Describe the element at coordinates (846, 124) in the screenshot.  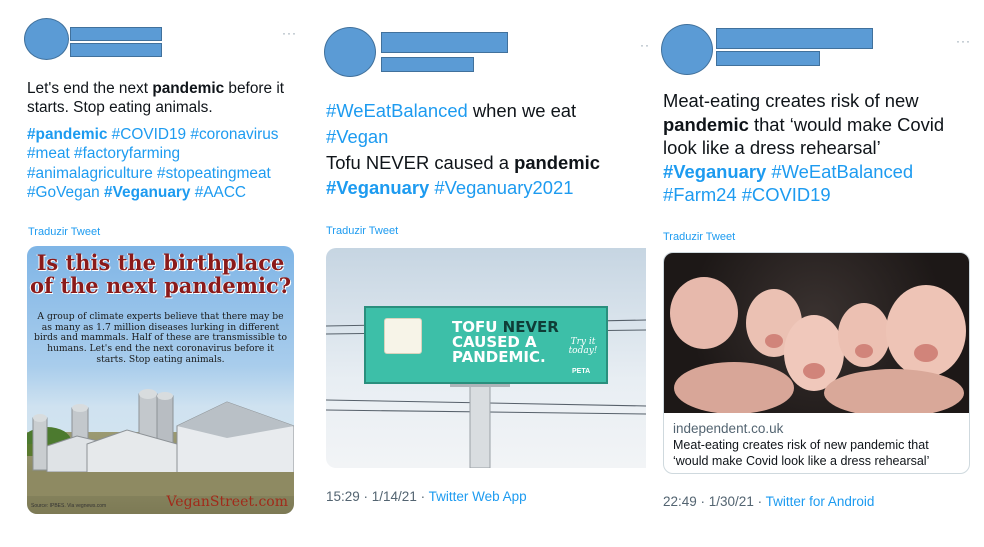
I see `text-segment: that ‘would make Covid` at that location.